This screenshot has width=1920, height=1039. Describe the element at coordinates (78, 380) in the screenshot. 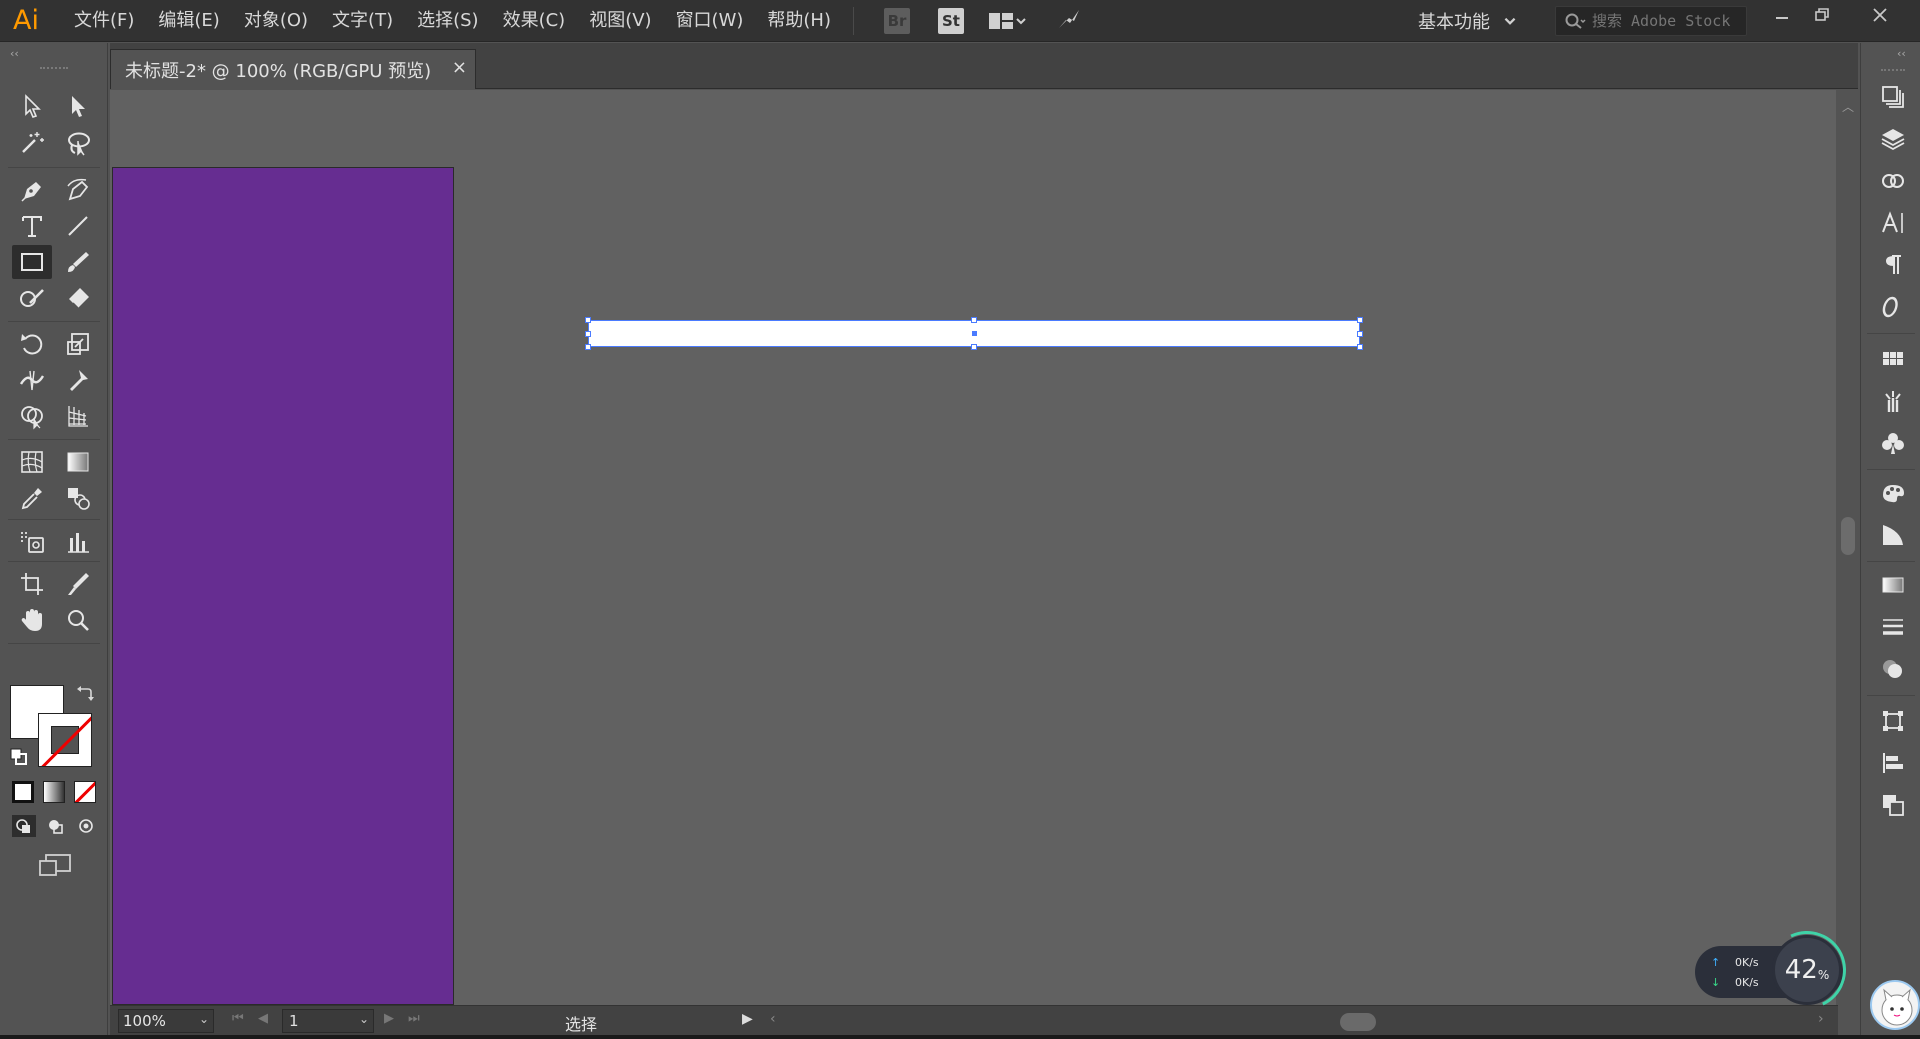

I see `puppet-warp-tool-icon` at that location.